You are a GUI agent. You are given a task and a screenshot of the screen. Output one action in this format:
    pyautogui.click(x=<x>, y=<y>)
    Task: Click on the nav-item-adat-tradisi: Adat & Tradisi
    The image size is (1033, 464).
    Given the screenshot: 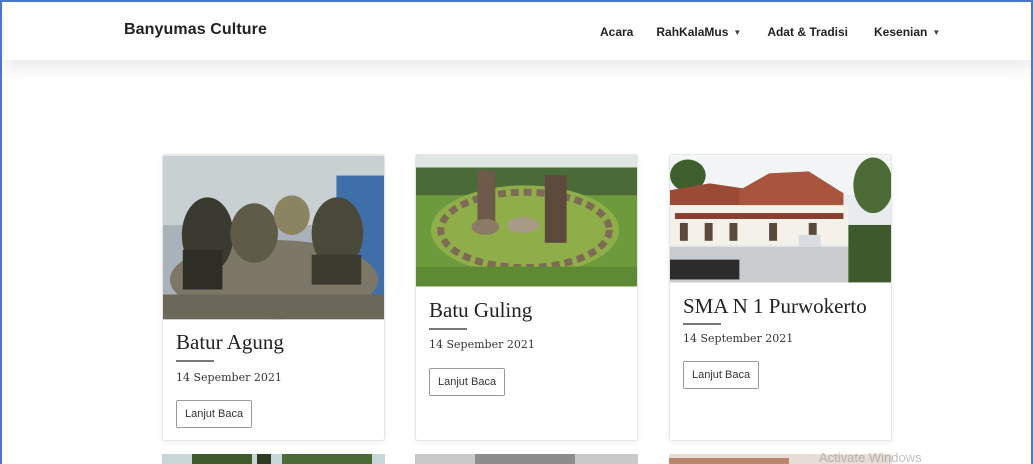 What is the action you would take?
    pyautogui.click(x=807, y=32)
    